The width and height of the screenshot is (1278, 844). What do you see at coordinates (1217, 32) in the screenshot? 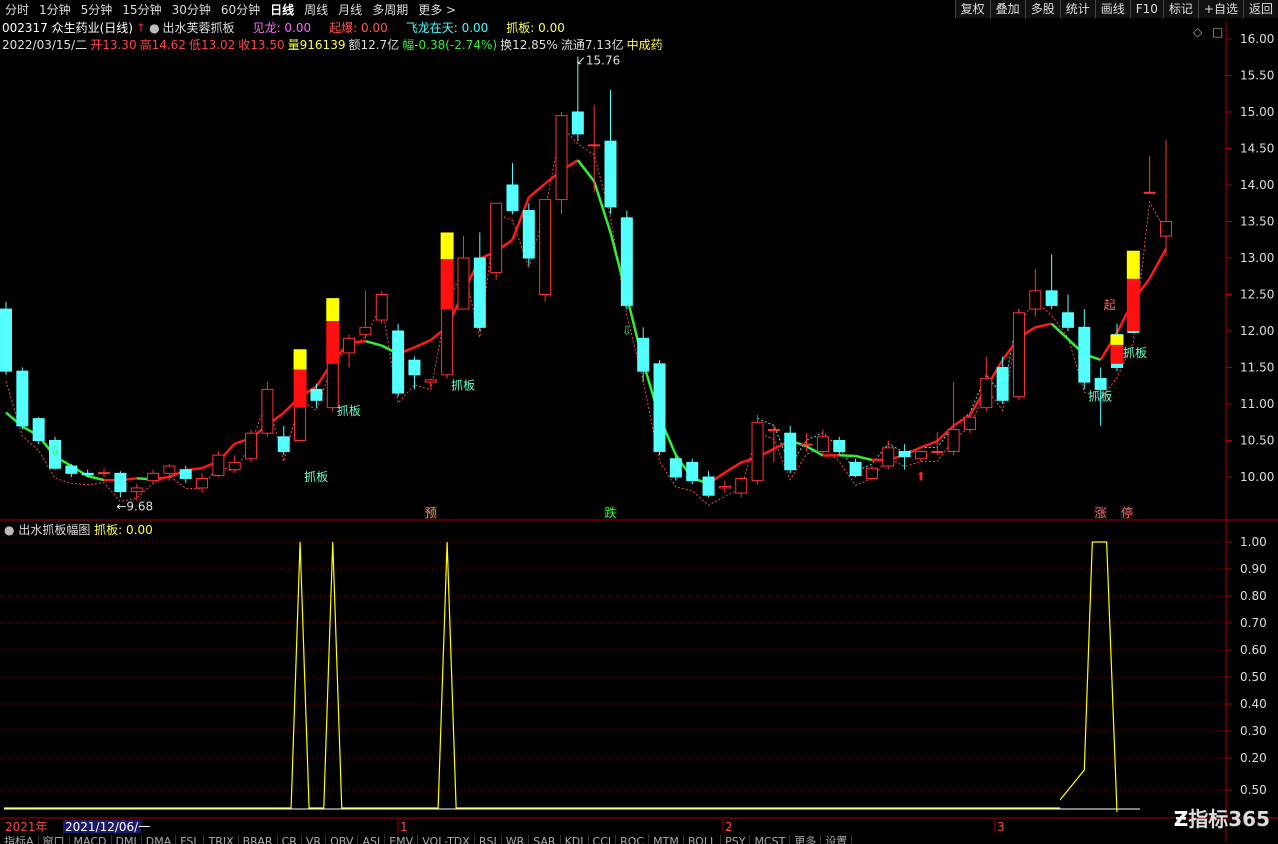
I see `window-toggle-icon: □` at bounding box center [1217, 32].